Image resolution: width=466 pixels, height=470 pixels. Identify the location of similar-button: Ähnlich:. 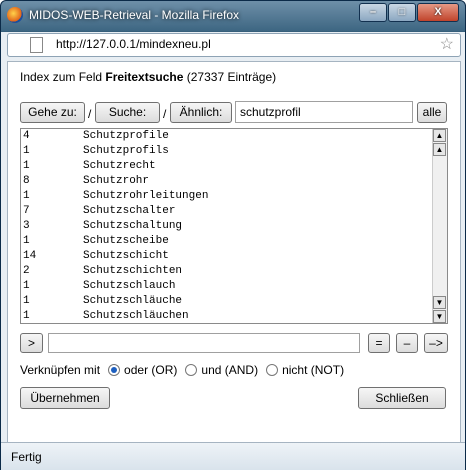
(201, 112).